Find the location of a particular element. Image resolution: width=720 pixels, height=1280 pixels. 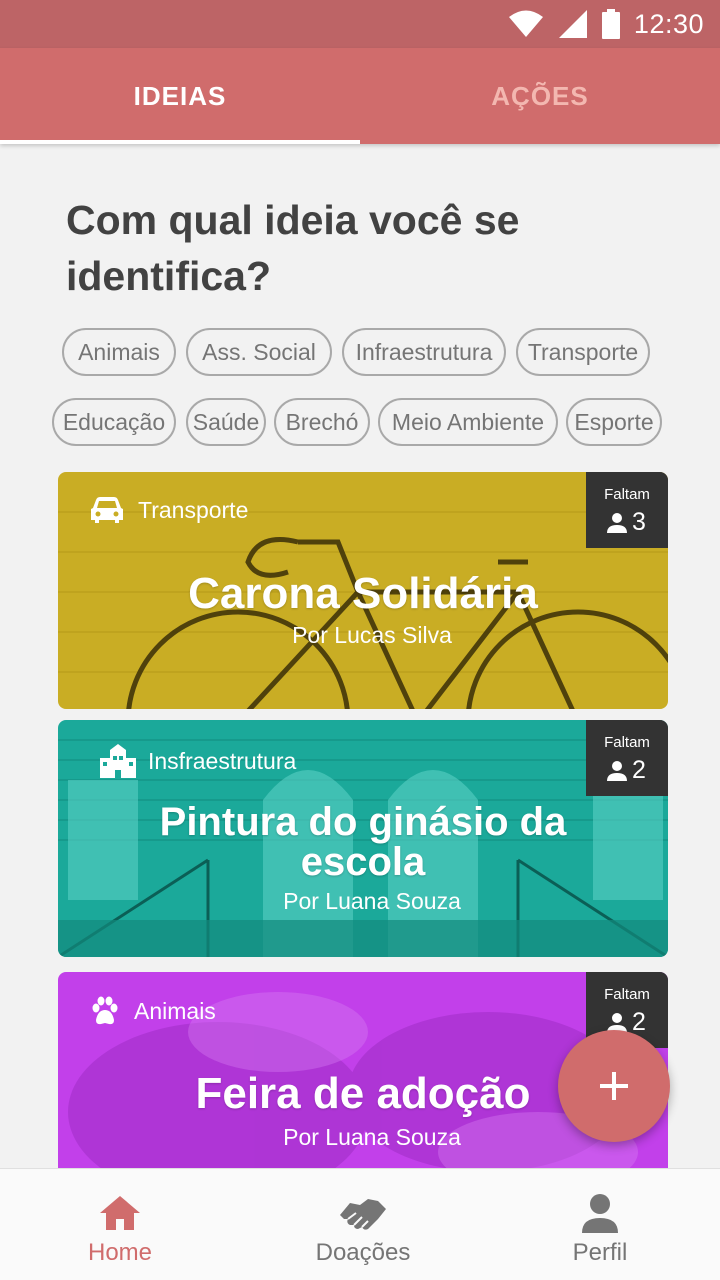

card-category-label: Insfraestrutura is located at coordinates (222, 760).